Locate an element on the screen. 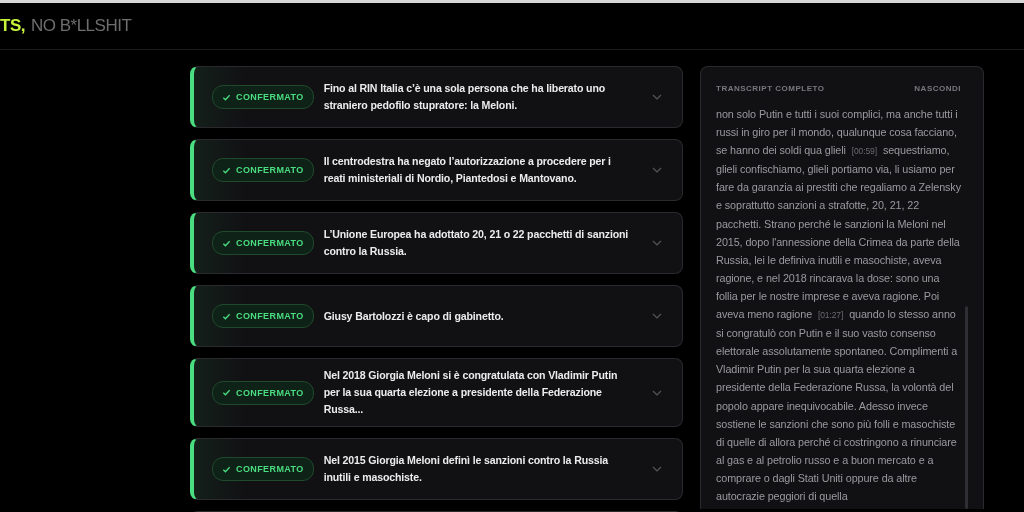 This screenshot has height=512, width=1024. claim-card: CONFERMATO Giusy Bartolozzi è capo di gabinetto. is located at coordinates (436, 316).